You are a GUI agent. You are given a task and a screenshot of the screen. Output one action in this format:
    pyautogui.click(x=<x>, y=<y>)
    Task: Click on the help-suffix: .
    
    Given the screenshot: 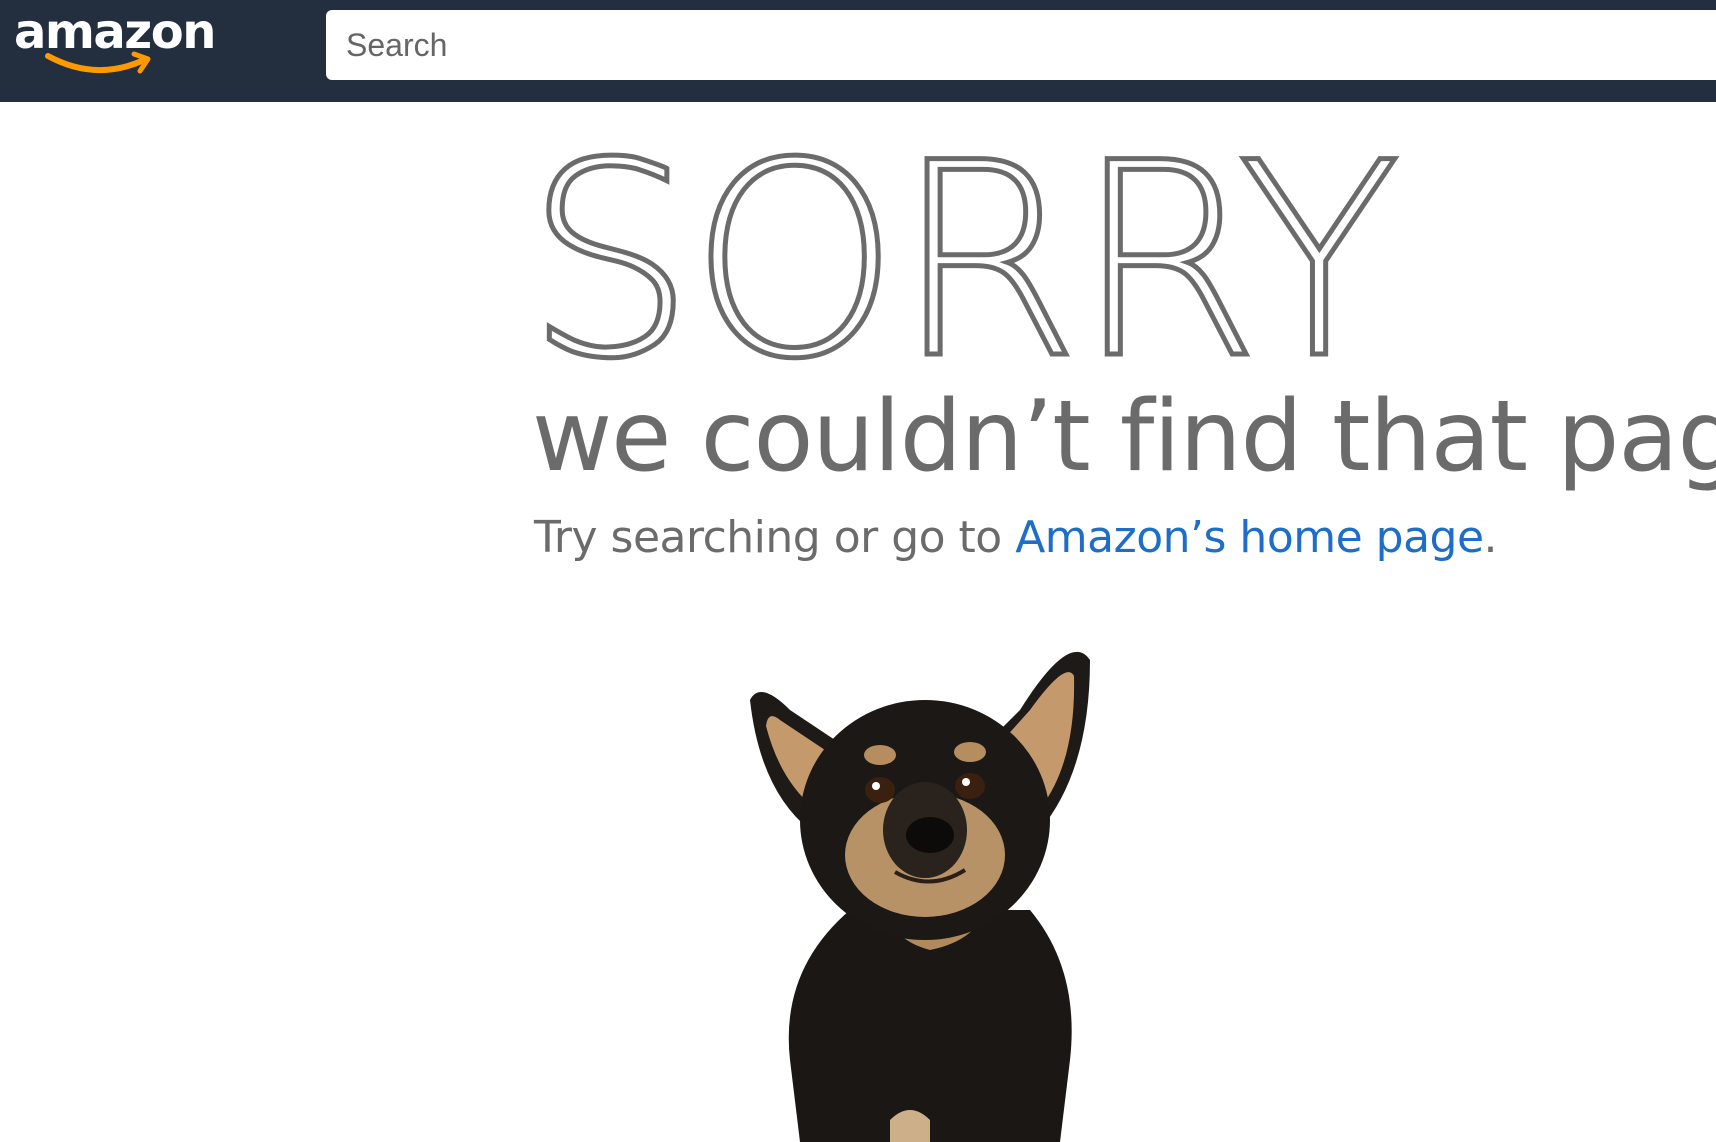 What is the action you would take?
    pyautogui.click(x=1490, y=537)
    